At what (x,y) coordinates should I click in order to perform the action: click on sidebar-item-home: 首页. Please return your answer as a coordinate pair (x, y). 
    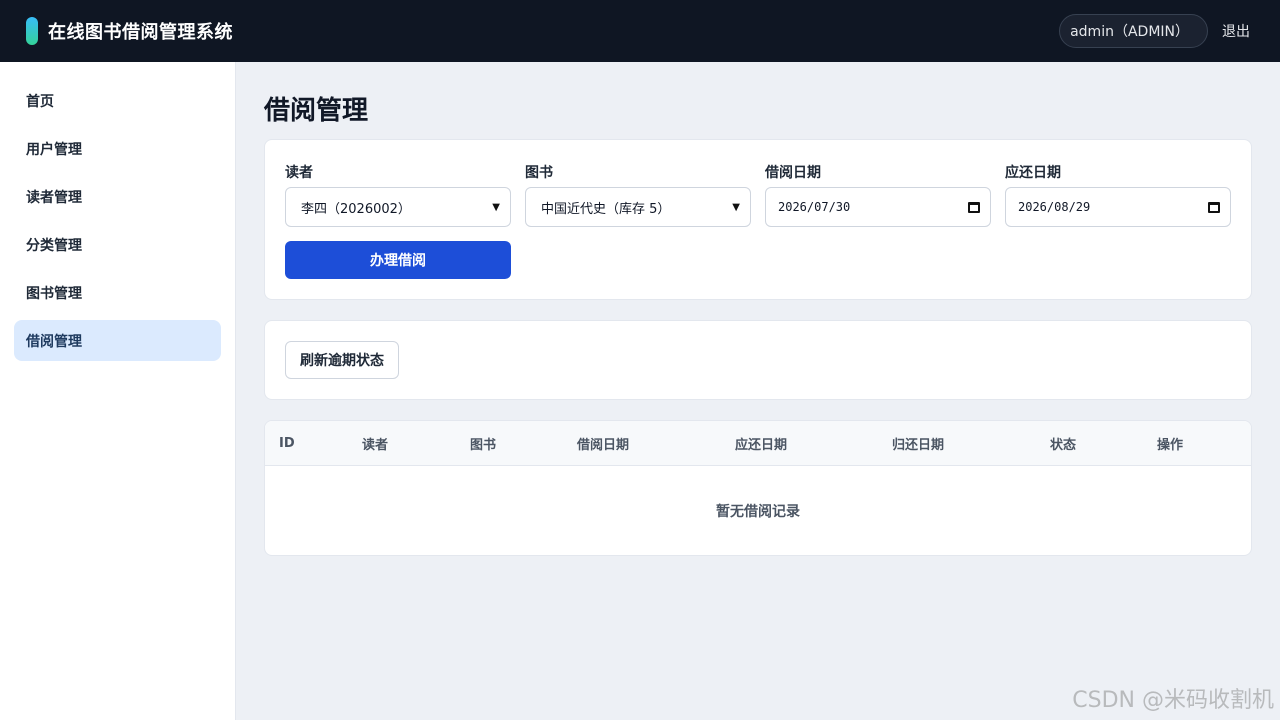
    Looking at the image, I should click on (117, 100).